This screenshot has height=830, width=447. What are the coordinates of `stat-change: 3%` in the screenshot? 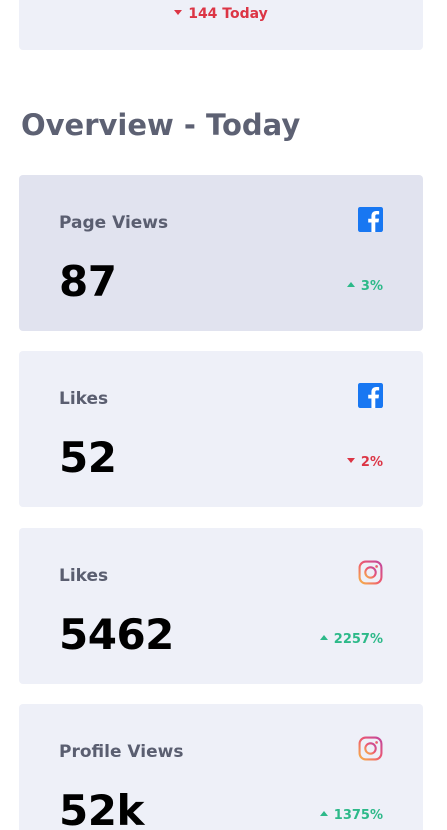 It's located at (364, 286).